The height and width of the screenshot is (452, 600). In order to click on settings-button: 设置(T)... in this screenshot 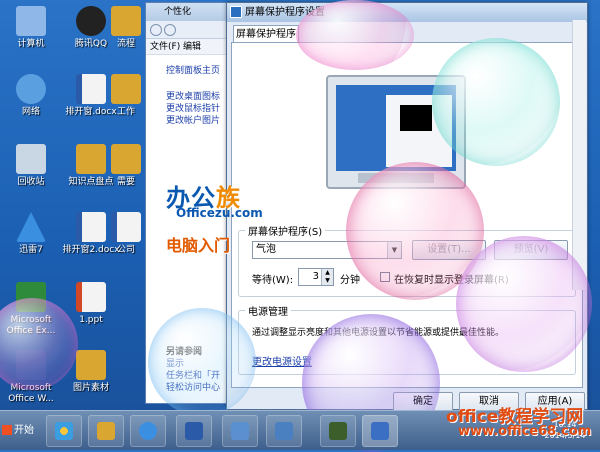, I will do `click(449, 250)`.